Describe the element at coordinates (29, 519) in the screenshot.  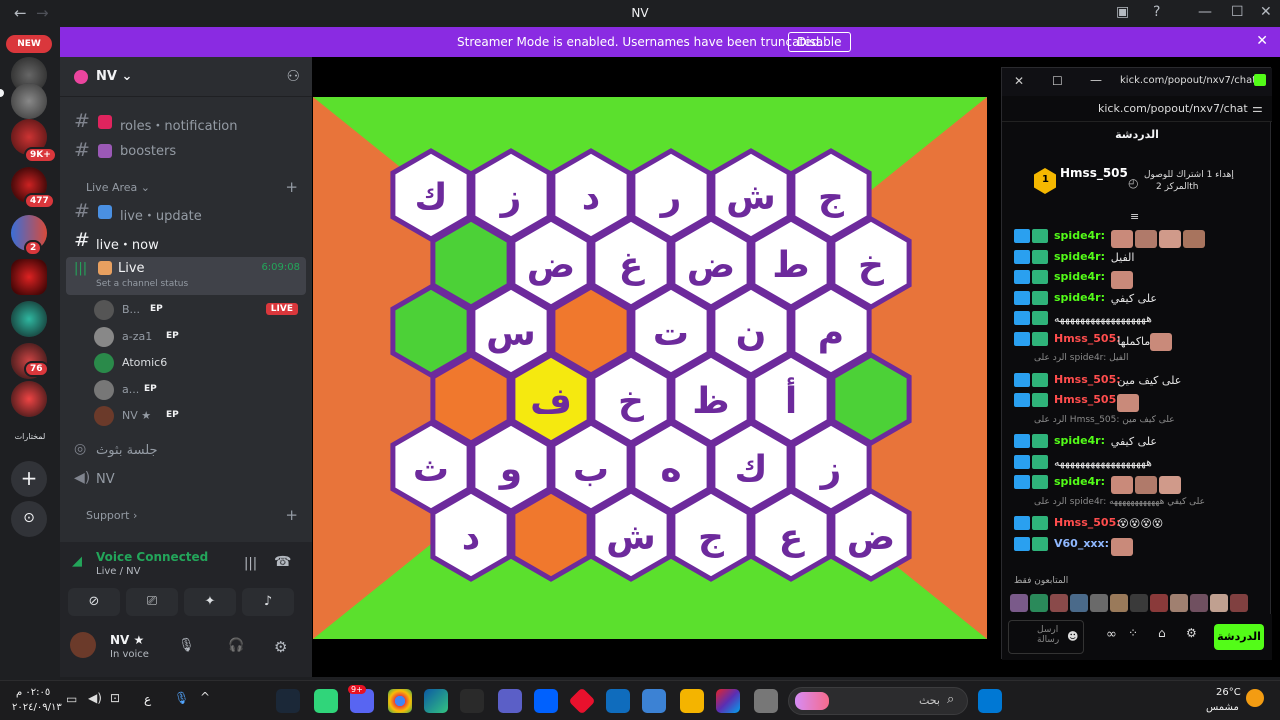
I see `discover-icon: ⊙` at that location.